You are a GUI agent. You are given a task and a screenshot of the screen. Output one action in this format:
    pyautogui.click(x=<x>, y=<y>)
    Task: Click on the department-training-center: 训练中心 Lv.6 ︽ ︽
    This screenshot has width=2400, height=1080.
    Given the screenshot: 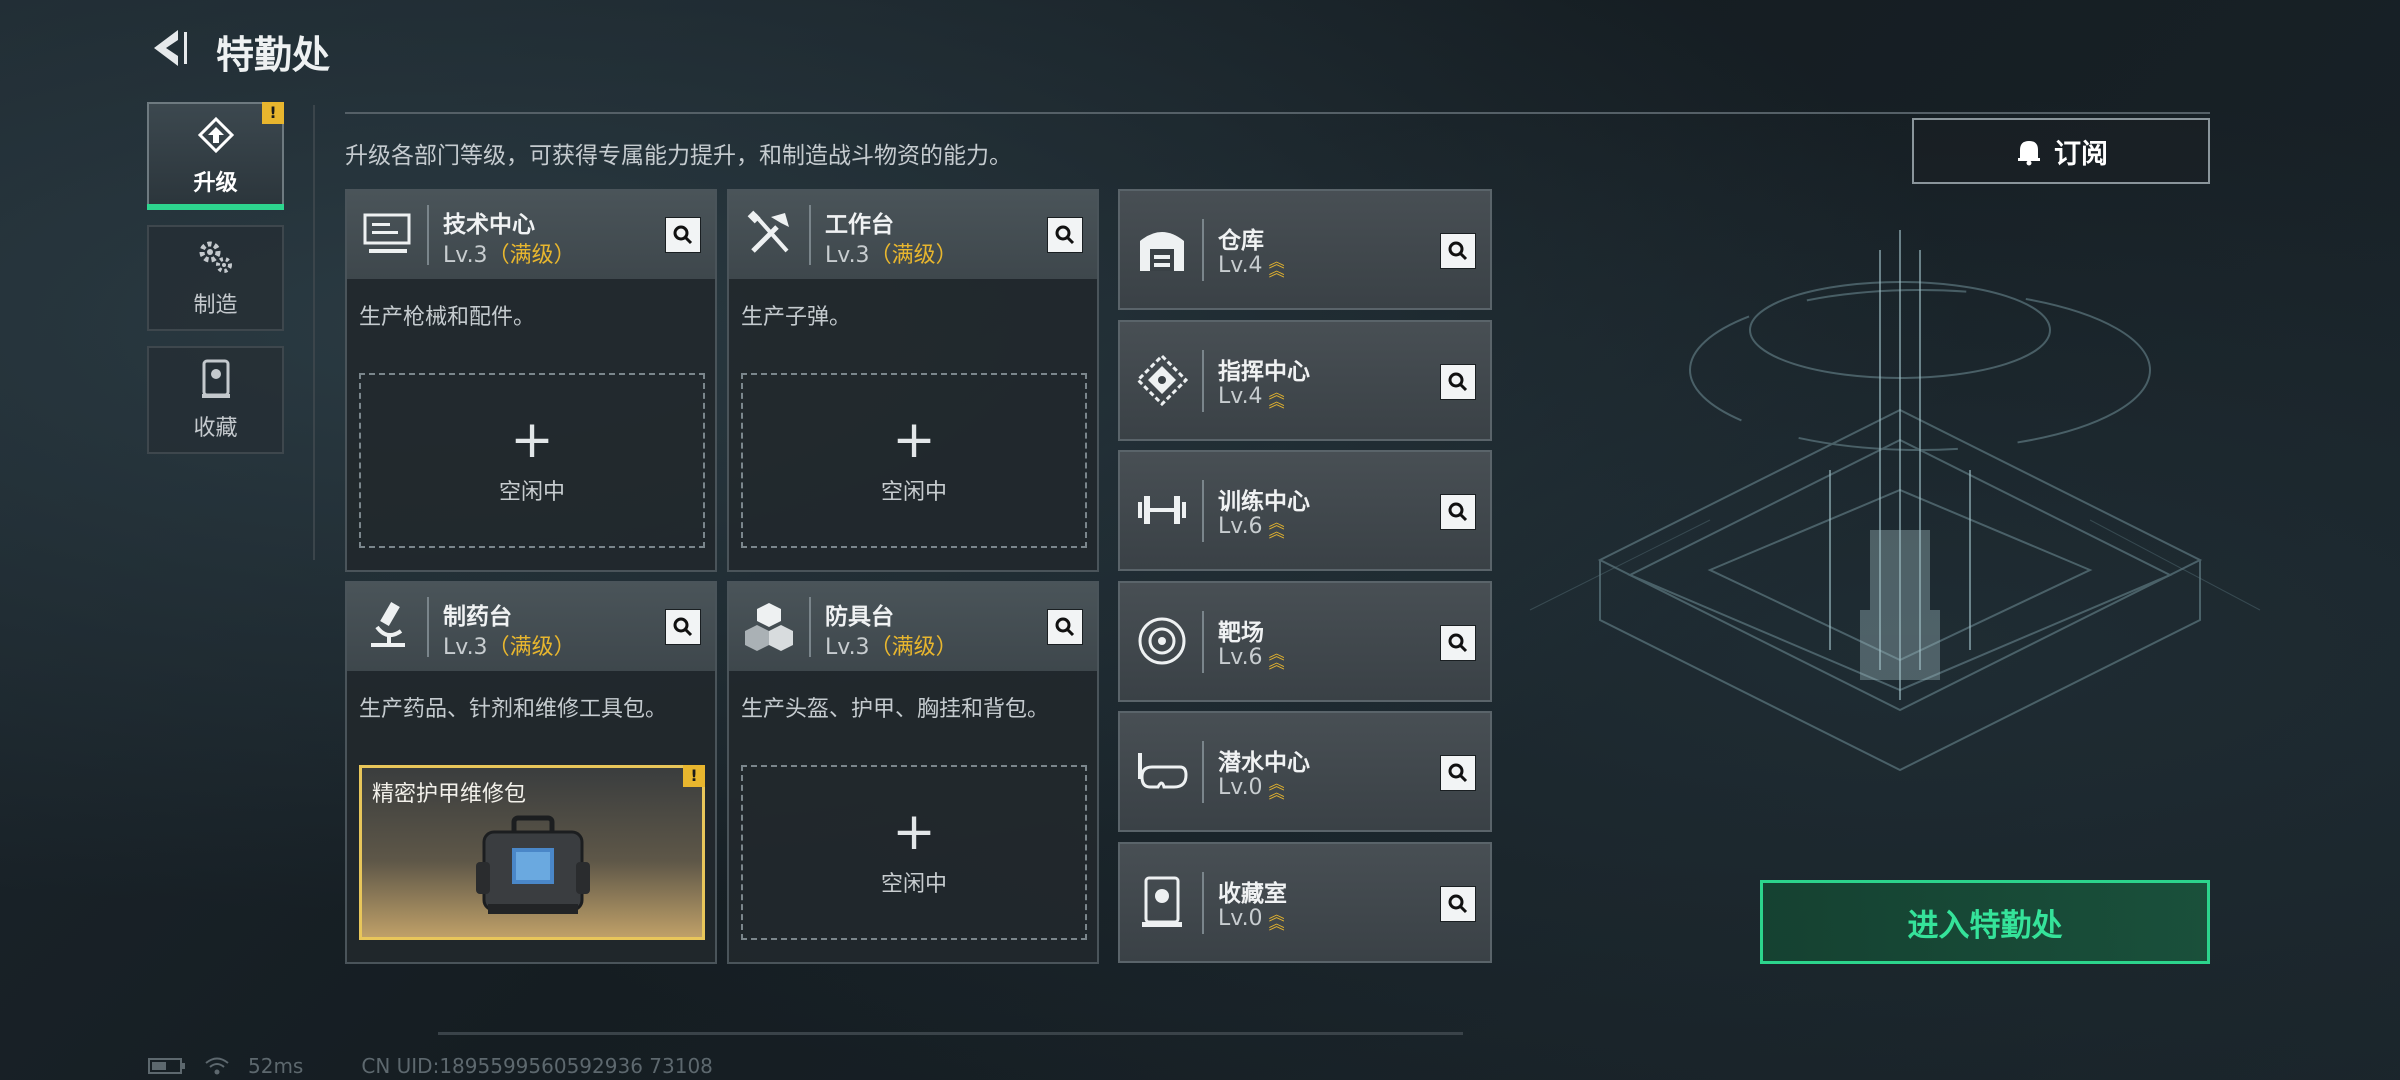 What is the action you would take?
    pyautogui.click(x=1305, y=510)
    